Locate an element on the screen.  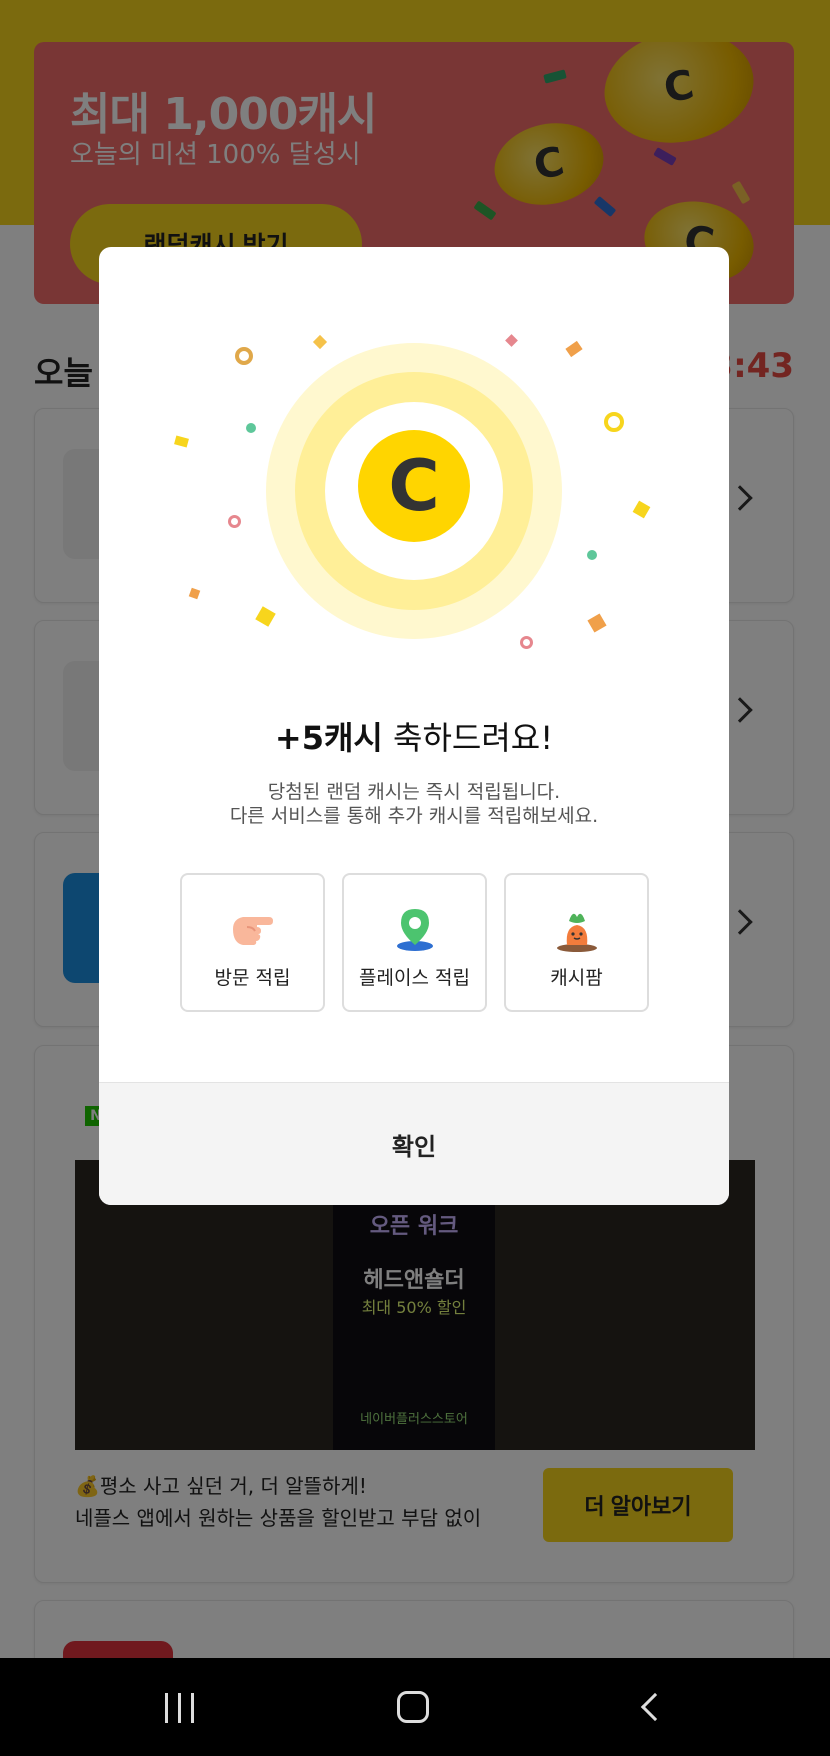
map-pin-icon is located at coordinates (414, 930).